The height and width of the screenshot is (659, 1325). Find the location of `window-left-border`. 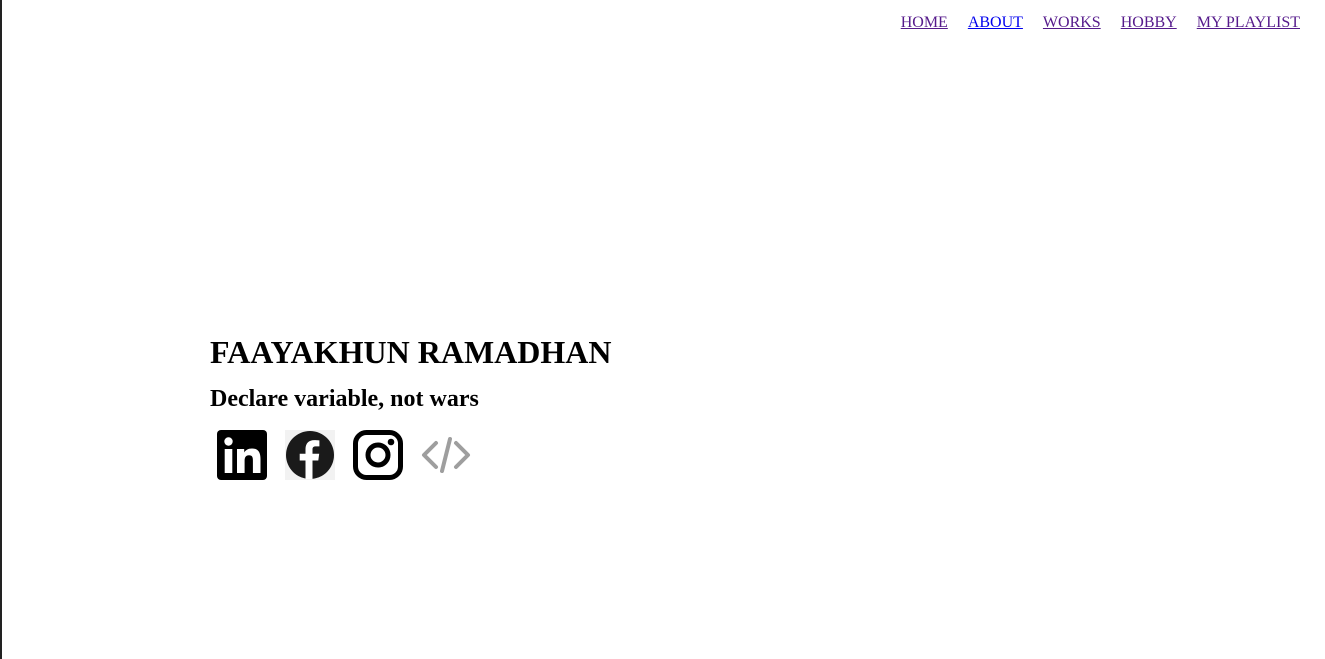

window-left-border is located at coordinates (1, 329).